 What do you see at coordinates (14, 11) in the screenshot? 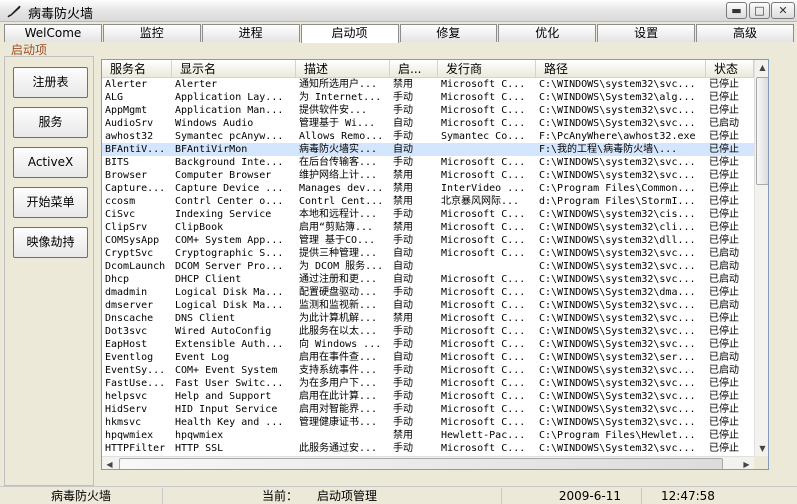
I see `feather-icon` at bounding box center [14, 11].